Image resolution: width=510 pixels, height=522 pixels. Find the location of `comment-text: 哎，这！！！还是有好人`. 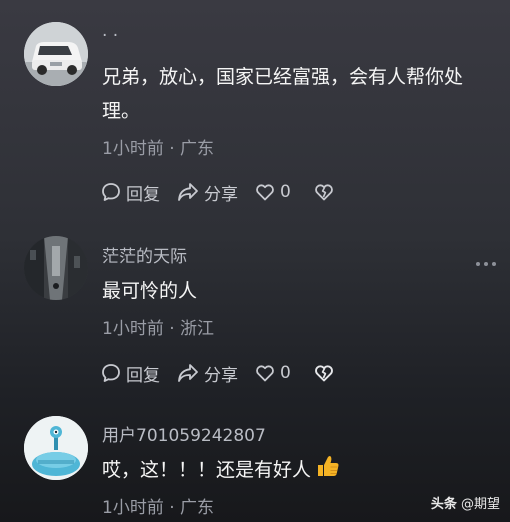

comment-text: 哎，这！！！还是有好人 is located at coordinates (298, 470).